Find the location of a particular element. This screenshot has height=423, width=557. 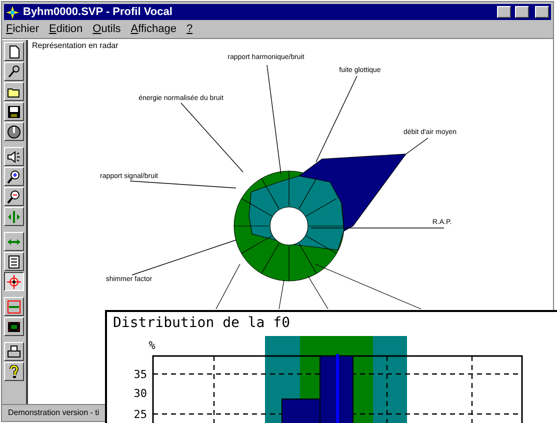

tick-label: 25 is located at coordinates (140, 414).